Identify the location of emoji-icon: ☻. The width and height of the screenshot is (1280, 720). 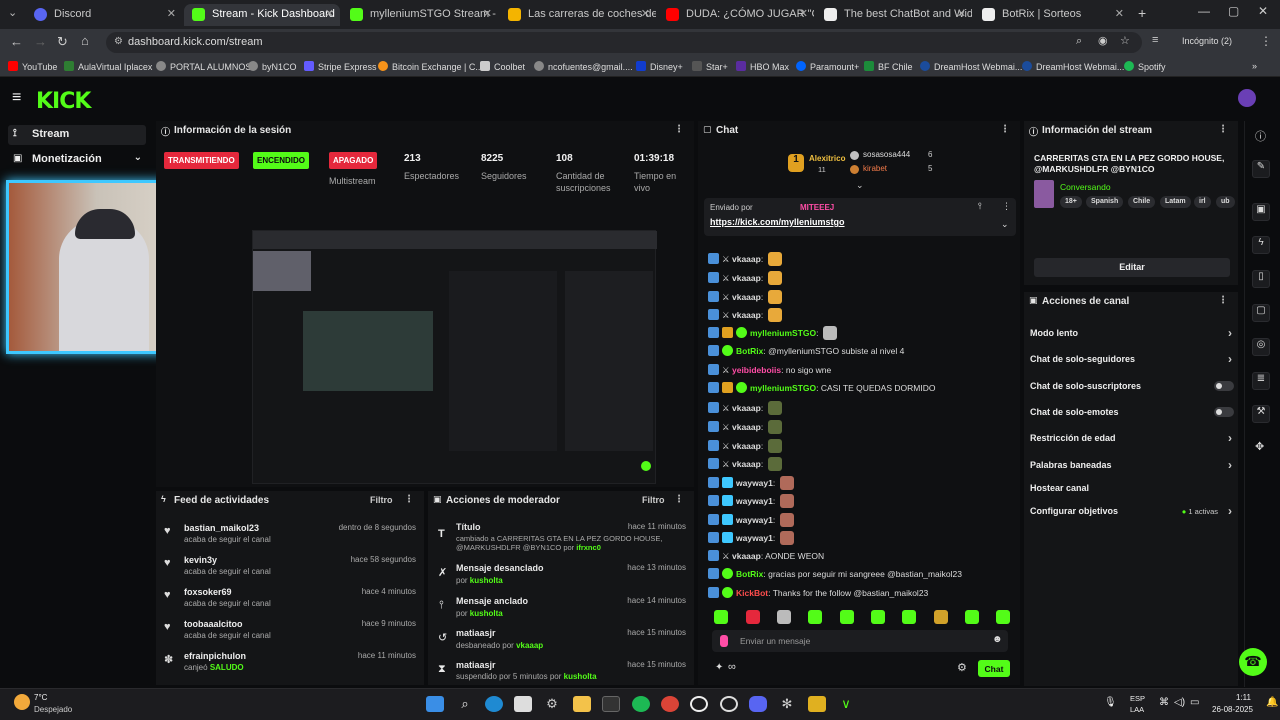
(997, 639).